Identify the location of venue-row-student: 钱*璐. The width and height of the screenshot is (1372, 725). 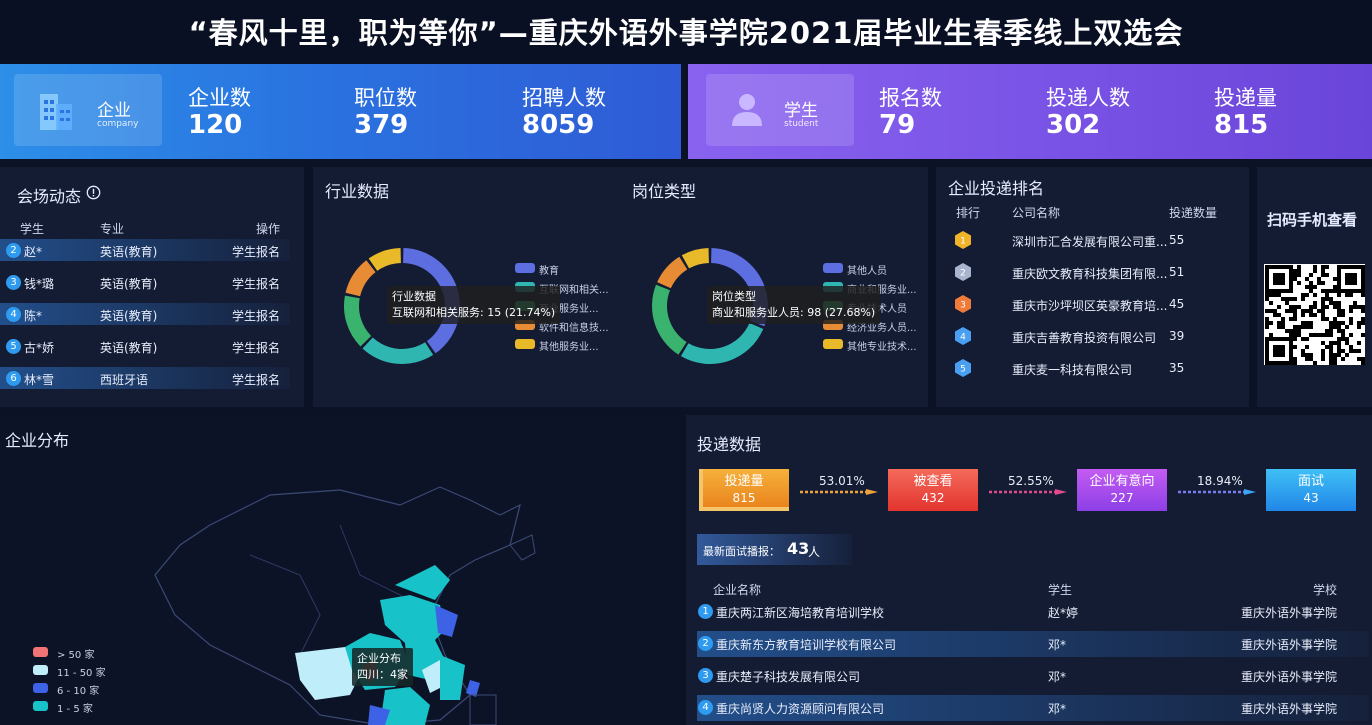
(39, 284).